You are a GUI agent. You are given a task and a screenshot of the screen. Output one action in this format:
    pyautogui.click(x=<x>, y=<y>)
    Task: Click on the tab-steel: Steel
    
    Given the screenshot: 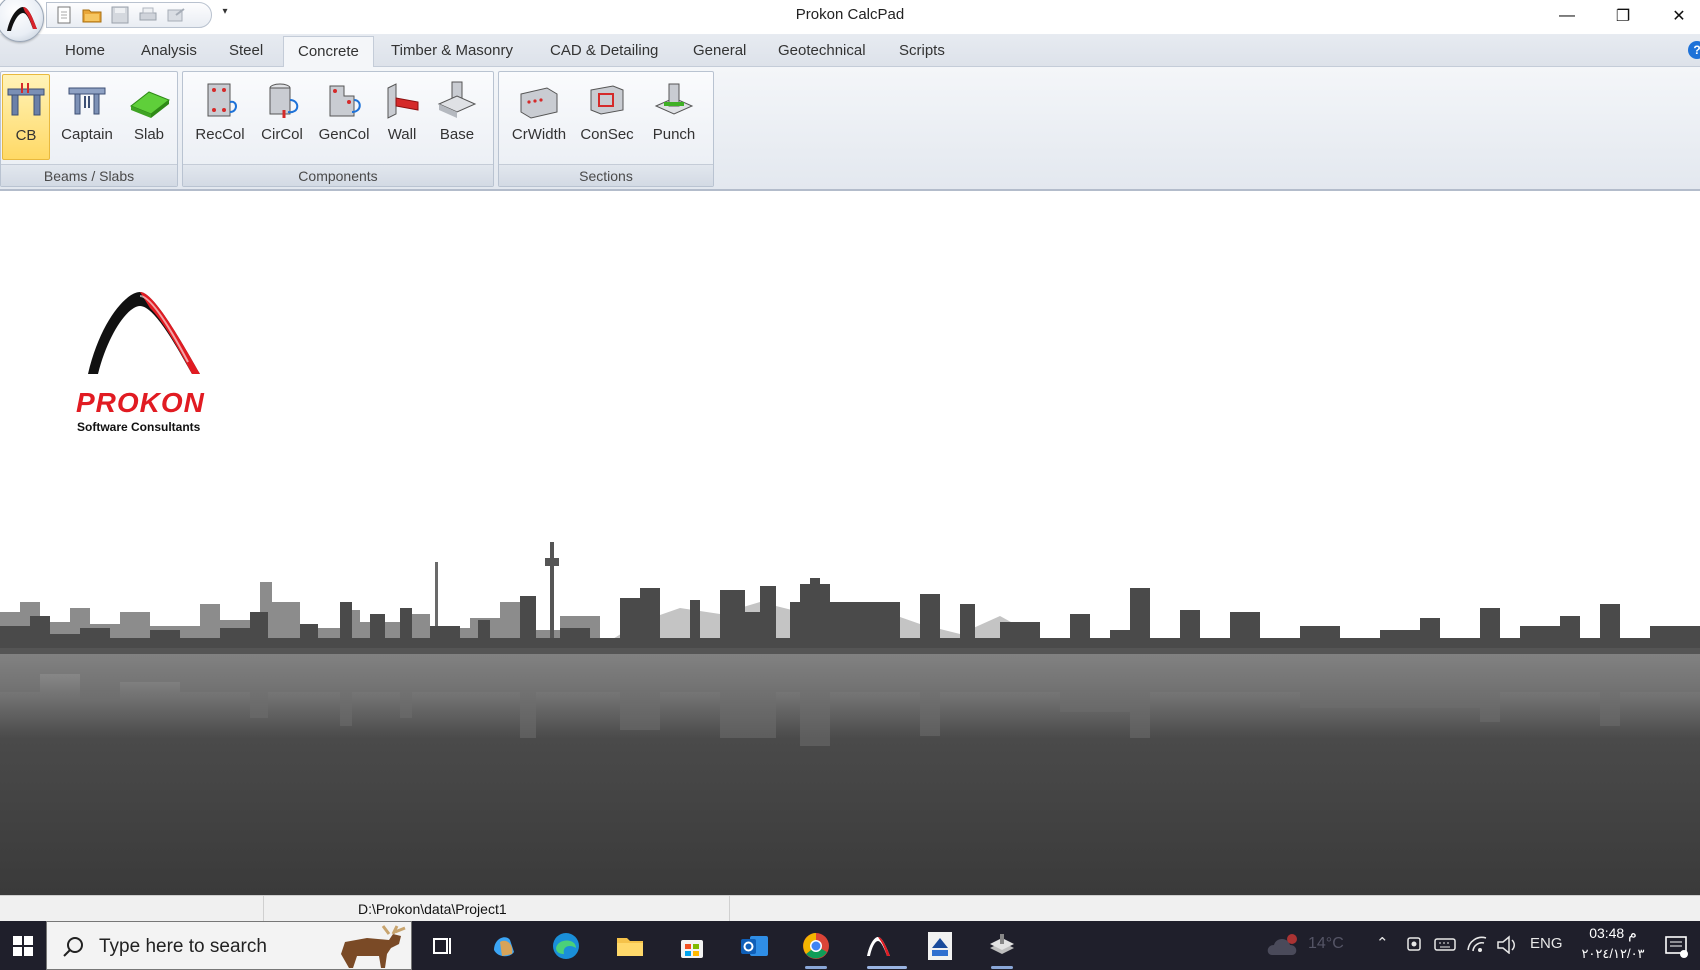 What is the action you would take?
    pyautogui.click(x=246, y=51)
    